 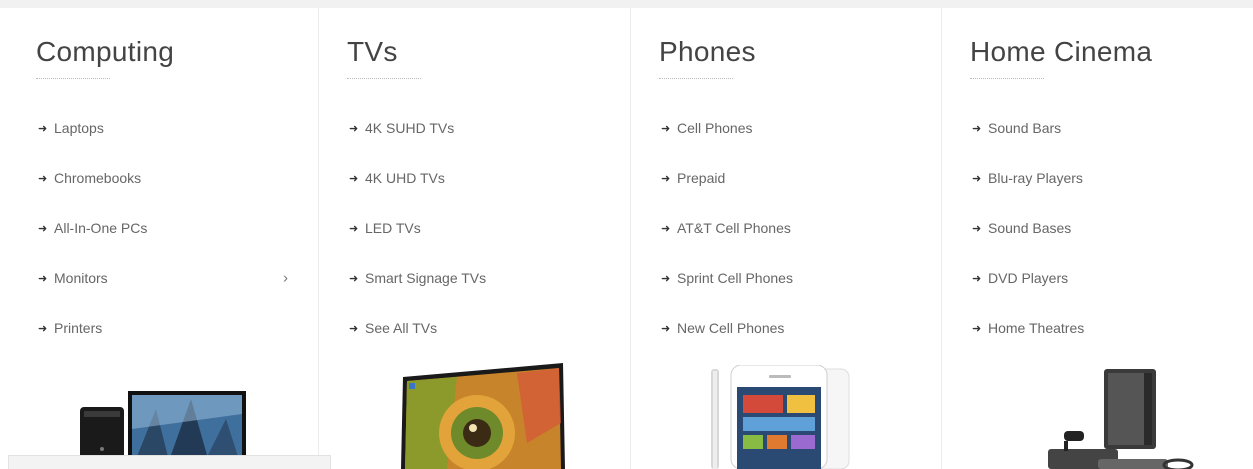 I want to click on menu-item-sound-bars: ➜ Sound Bars, so click(x=1097, y=128).